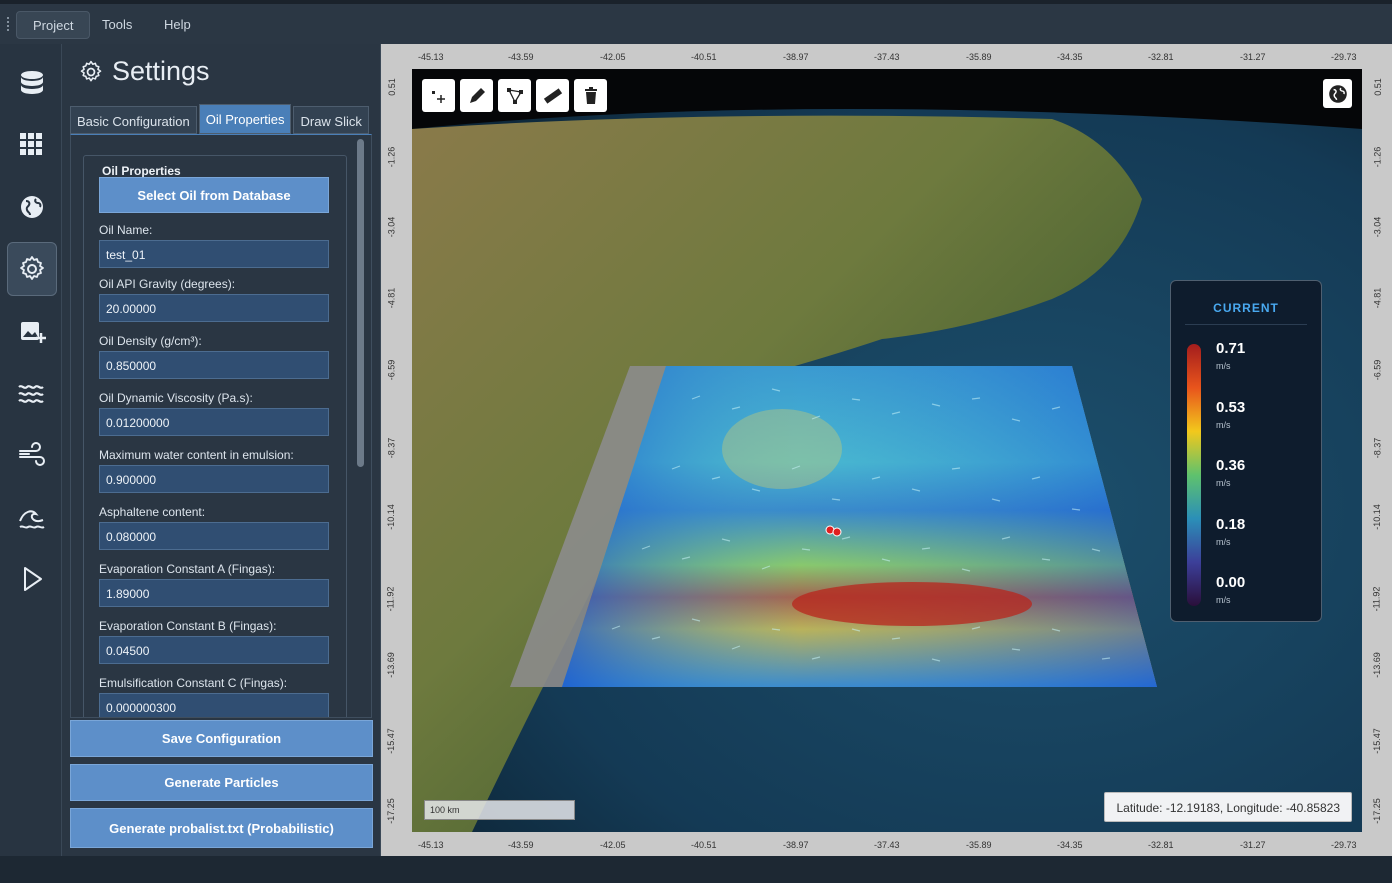 This screenshot has height=883, width=1392. What do you see at coordinates (133, 120) in the screenshot?
I see `tab-basic-configuration: Basic Configuration` at bounding box center [133, 120].